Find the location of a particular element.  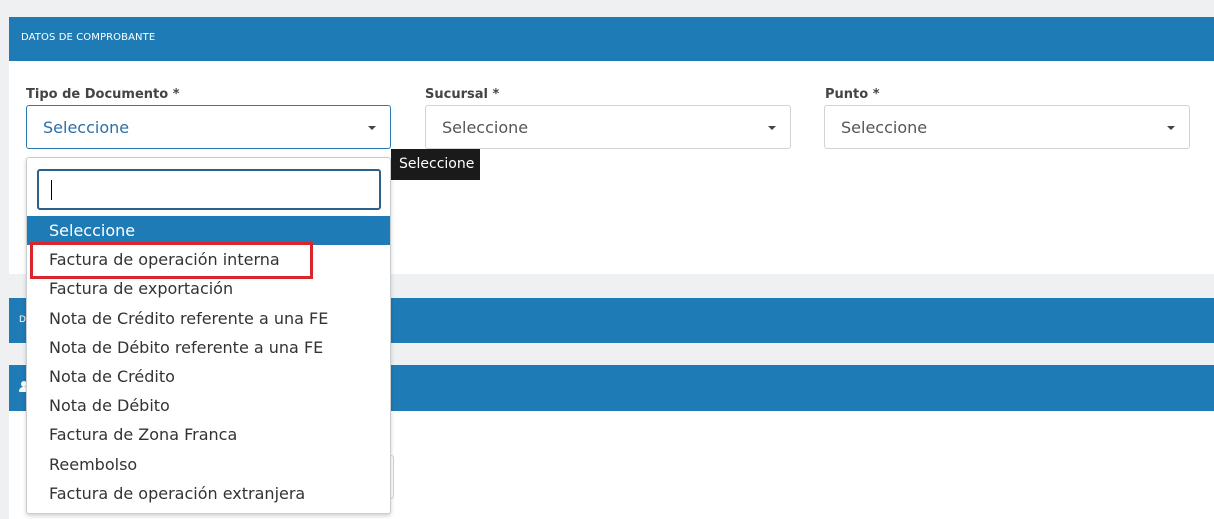

sucursal-label: Sucursal * is located at coordinates (462, 94).